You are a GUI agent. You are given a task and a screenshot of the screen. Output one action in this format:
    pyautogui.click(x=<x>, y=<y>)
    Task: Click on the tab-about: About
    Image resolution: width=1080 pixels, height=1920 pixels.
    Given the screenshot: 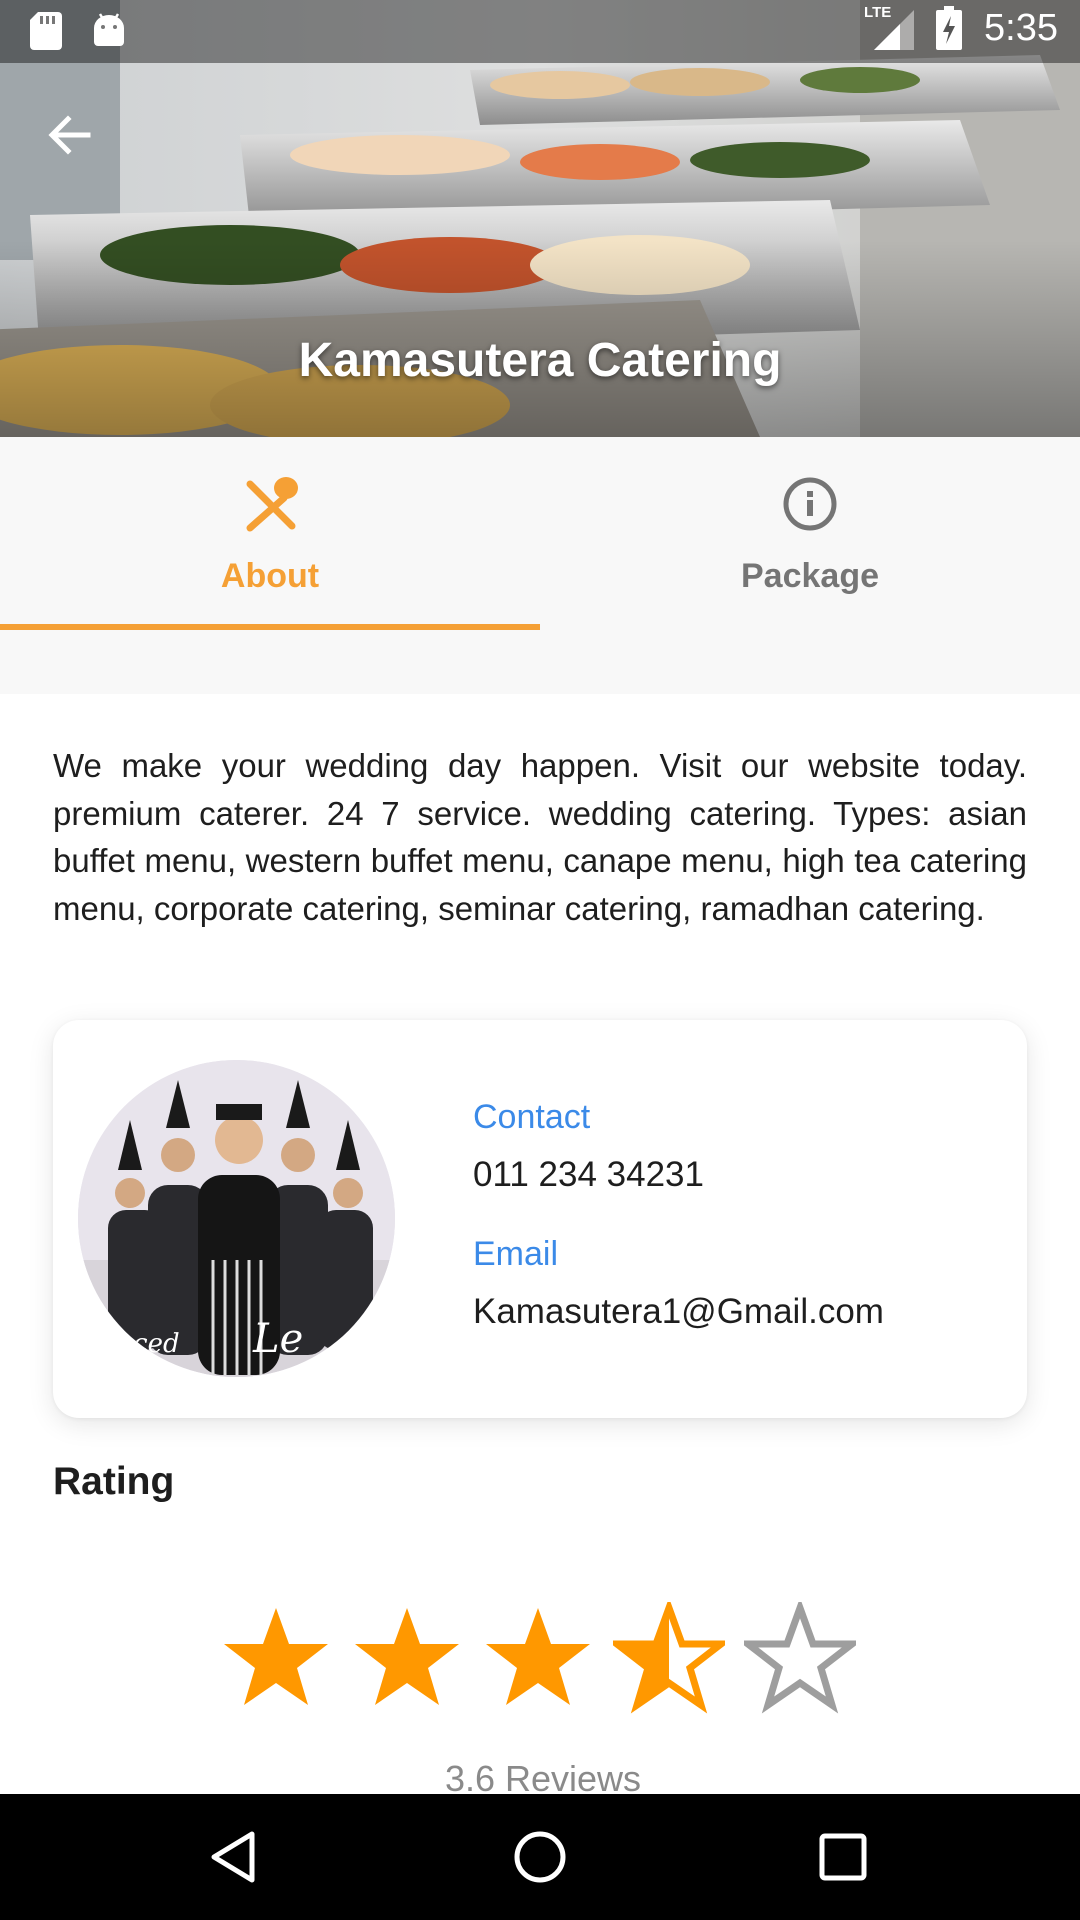 What is the action you would take?
    pyautogui.click(x=270, y=533)
    